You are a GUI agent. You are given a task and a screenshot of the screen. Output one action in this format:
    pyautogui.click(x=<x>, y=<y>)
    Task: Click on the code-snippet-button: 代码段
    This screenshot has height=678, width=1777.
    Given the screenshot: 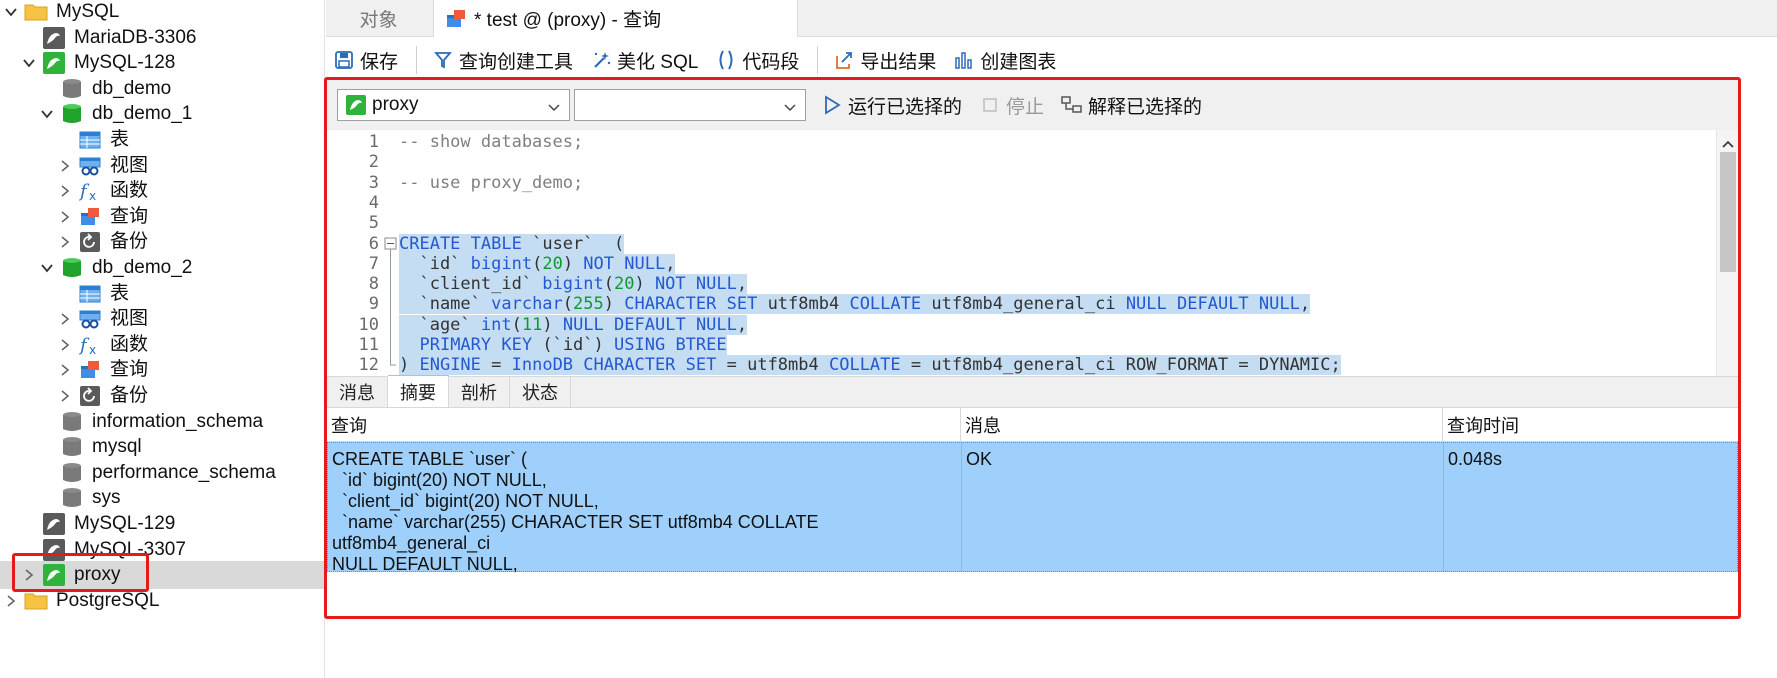 What is the action you would take?
    pyautogui.click(x=756, y=60)
    